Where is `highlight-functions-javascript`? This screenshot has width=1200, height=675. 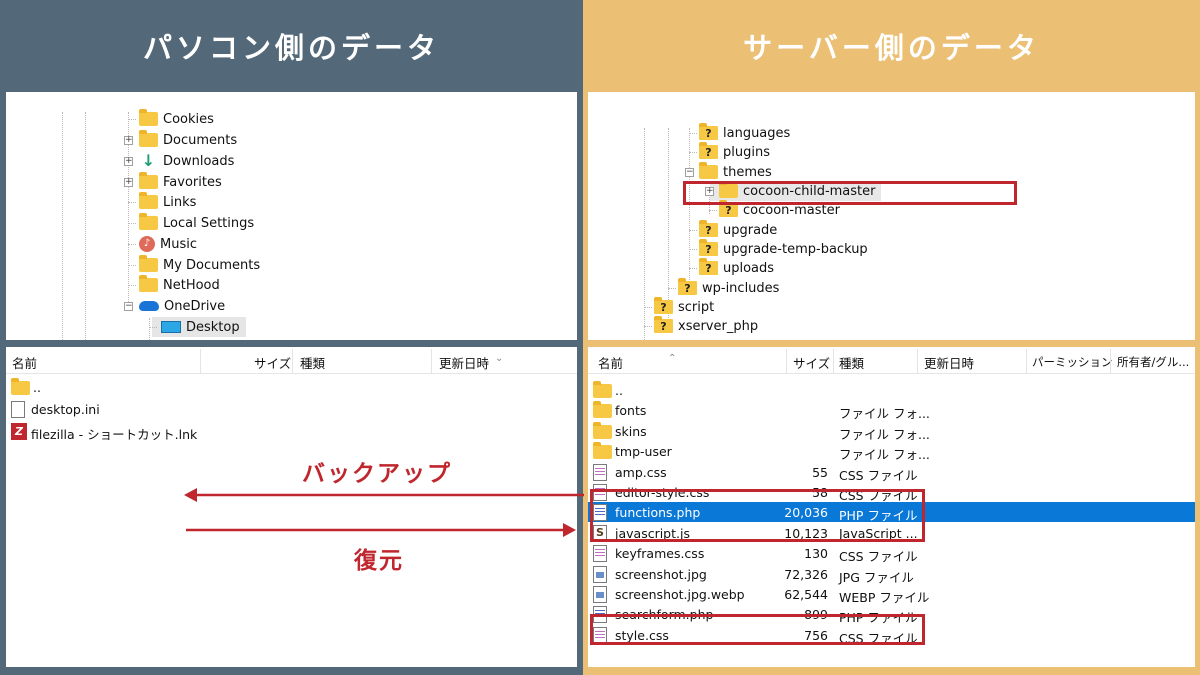
highlight-functions-javascript is located at coordinates (757, 515).